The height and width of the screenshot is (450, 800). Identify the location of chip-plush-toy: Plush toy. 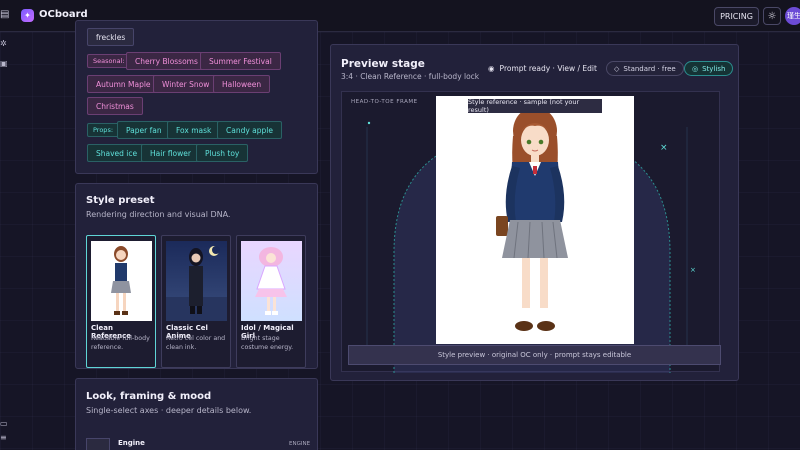
(222, 153).